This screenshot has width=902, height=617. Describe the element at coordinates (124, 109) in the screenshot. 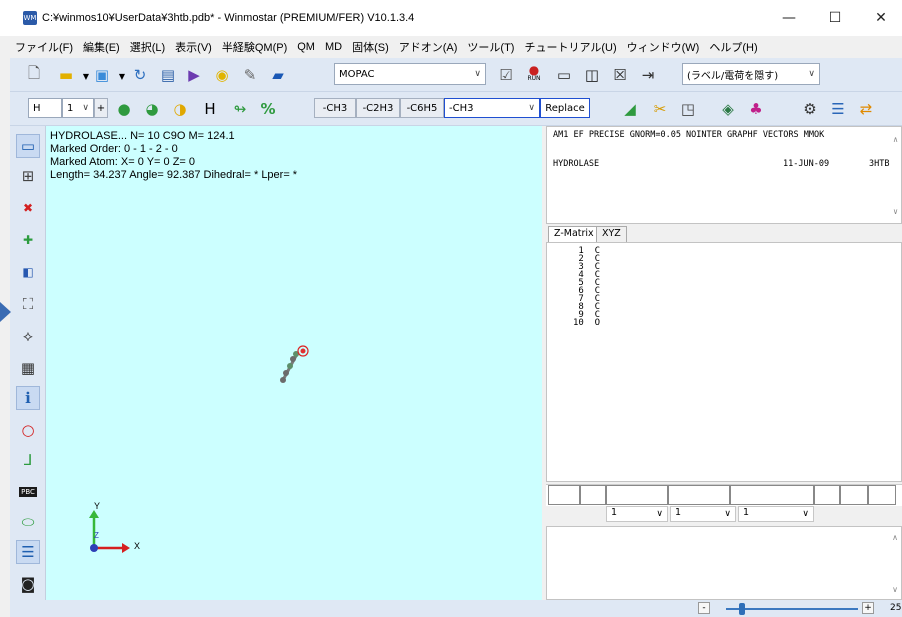

I see `add-group-icon: ●` at that location.